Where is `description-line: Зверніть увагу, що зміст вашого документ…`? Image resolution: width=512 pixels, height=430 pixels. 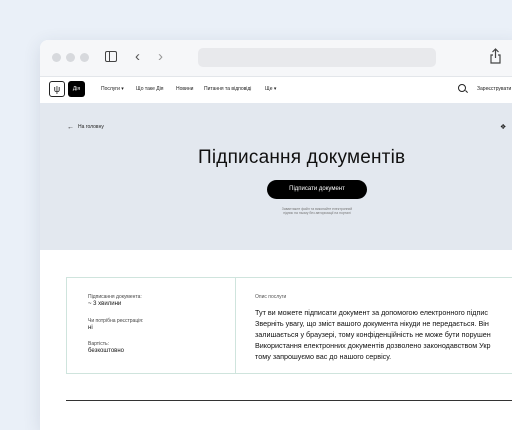
description-line: Зверніть увагу, що зміст вашого документ… is located at coordinates (372, 323).